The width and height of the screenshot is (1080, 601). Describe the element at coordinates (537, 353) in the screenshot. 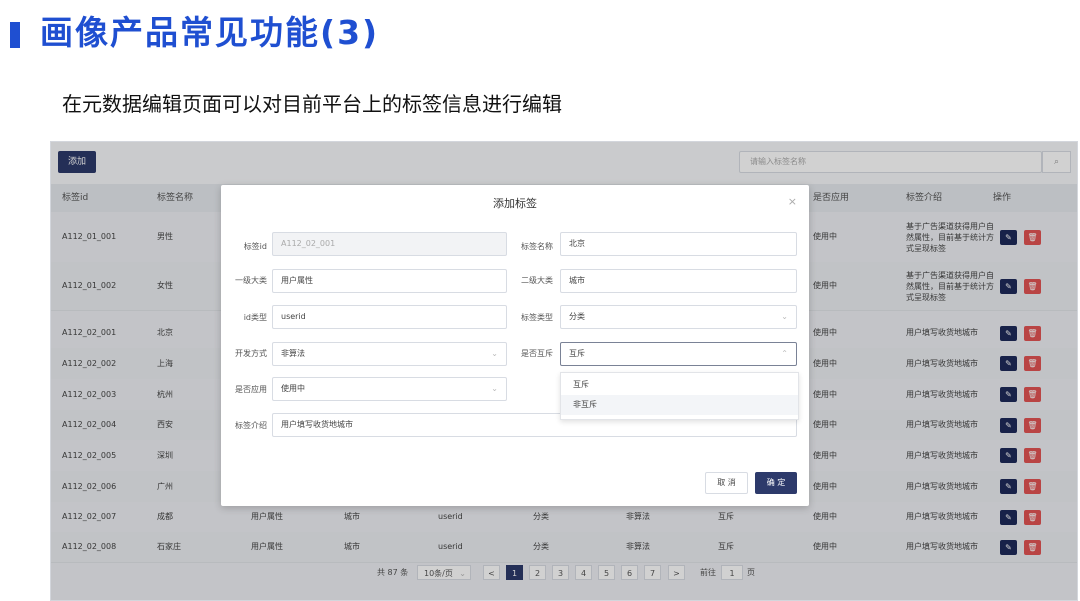

I see `mutex-label: 是否互斥` at that location.